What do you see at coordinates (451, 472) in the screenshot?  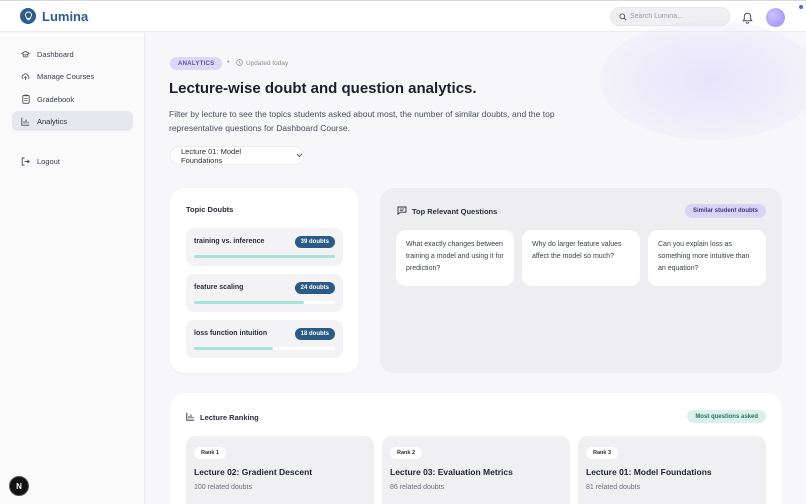 I see `lecture-name: Lecture 03: Evaluation Metrics` at bounding box center [451, 472].